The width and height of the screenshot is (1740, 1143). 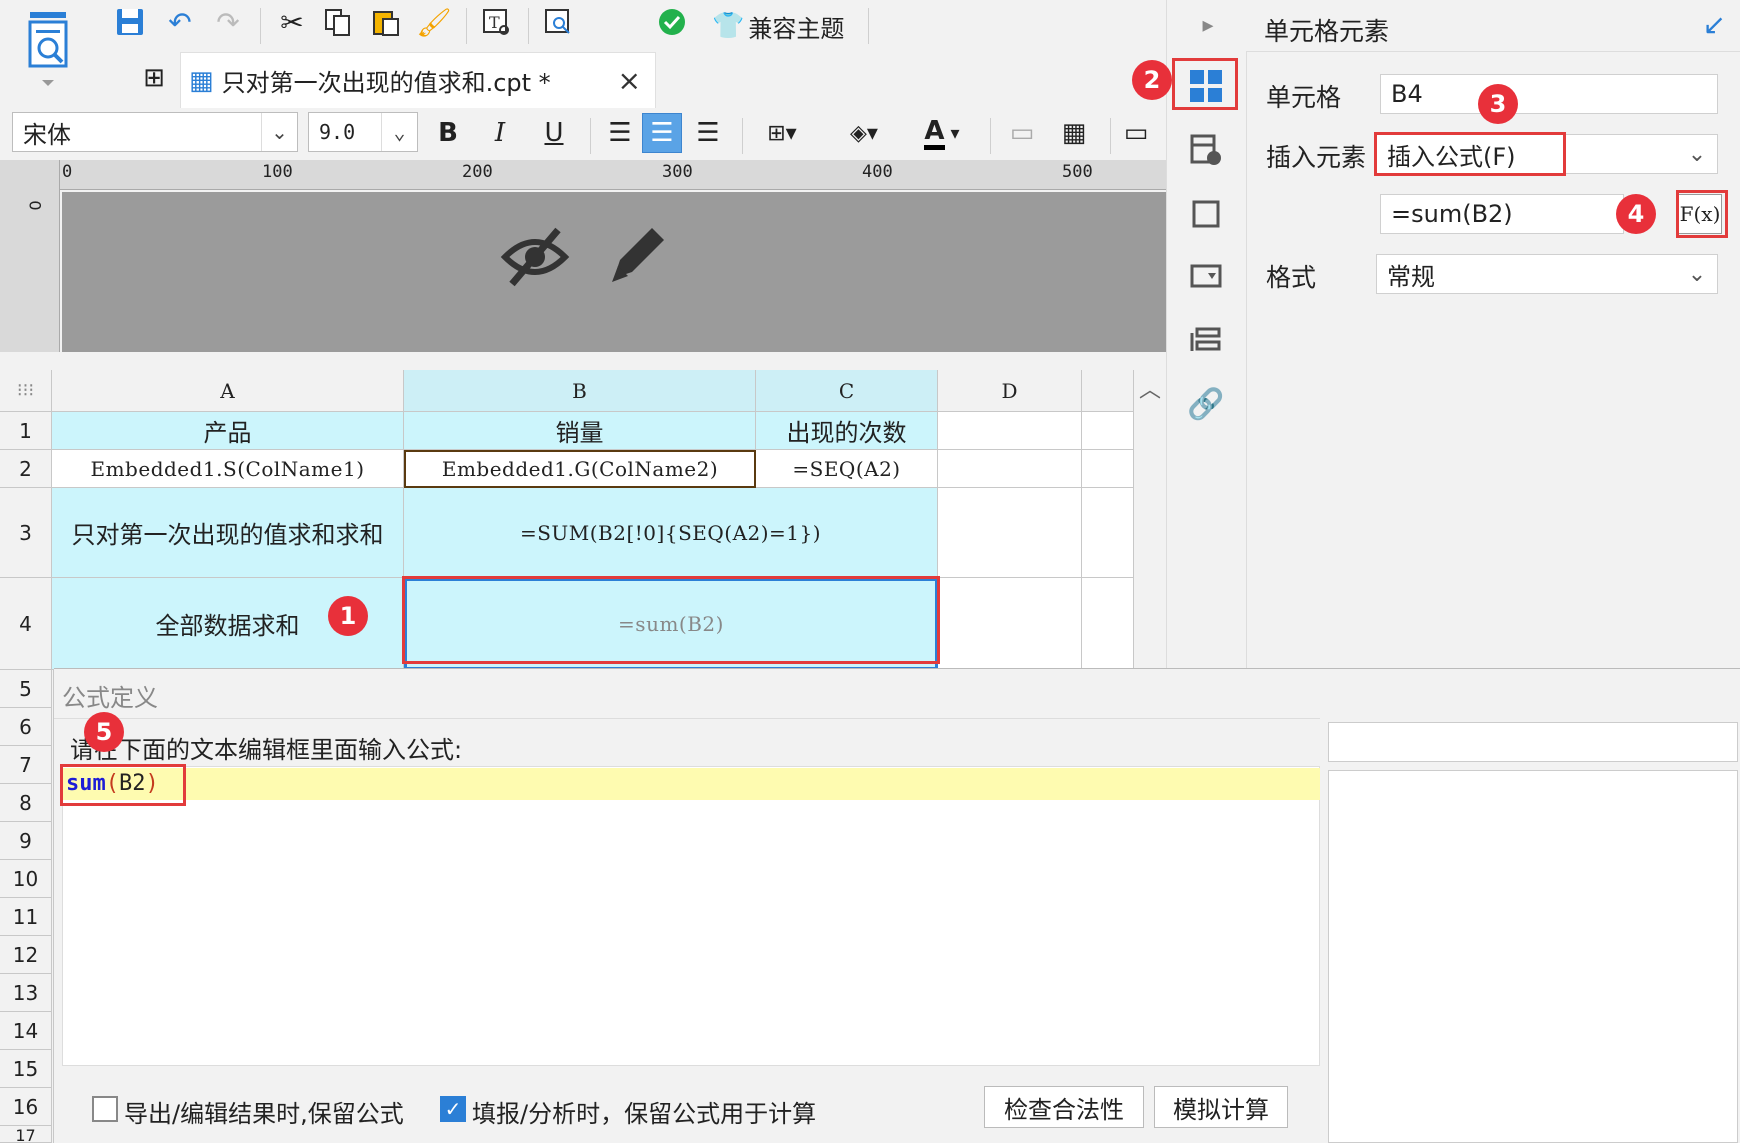 What do you see at coordinates (26, 1134) in the screenshot?
I see `row-header-17: 17` at bounding box center [26, 1134].